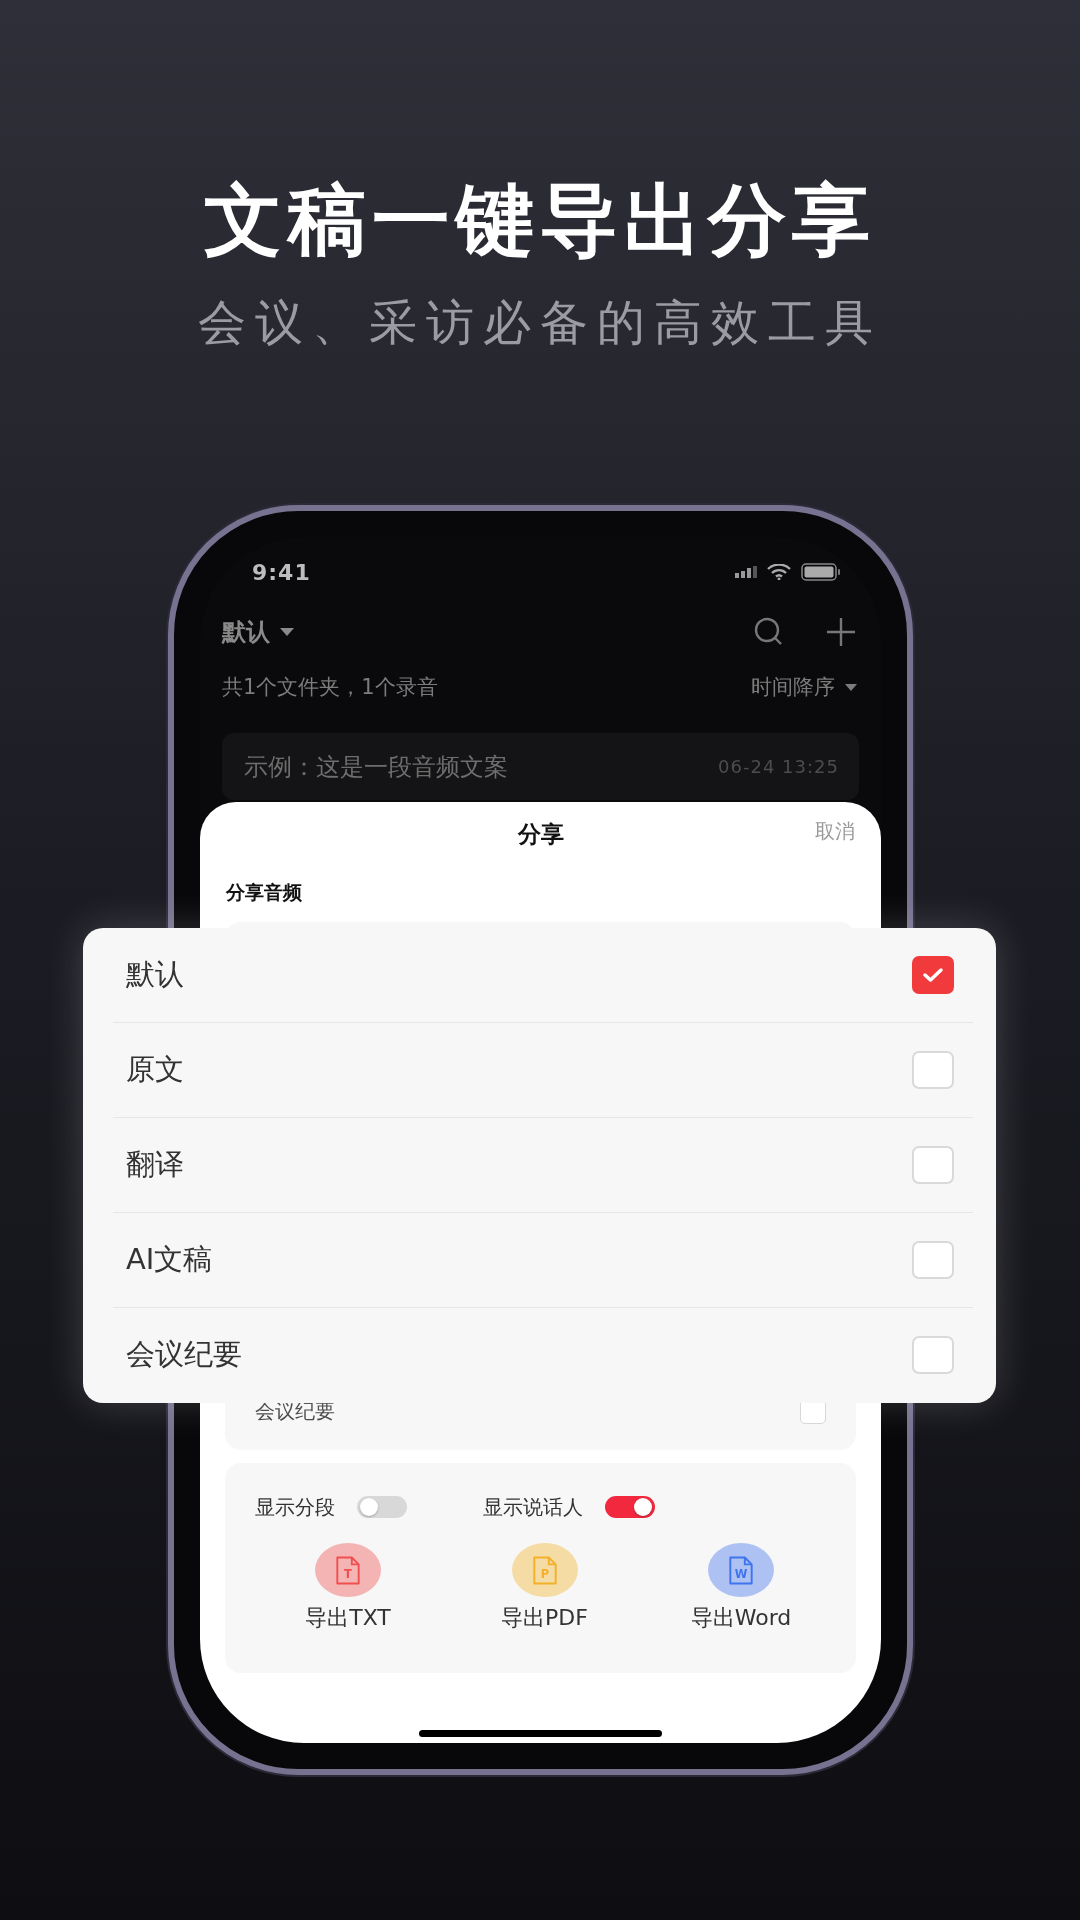 The image size is (1080, 1920). I want to click on toggle-label: 显示分段, so click(295, 1507).